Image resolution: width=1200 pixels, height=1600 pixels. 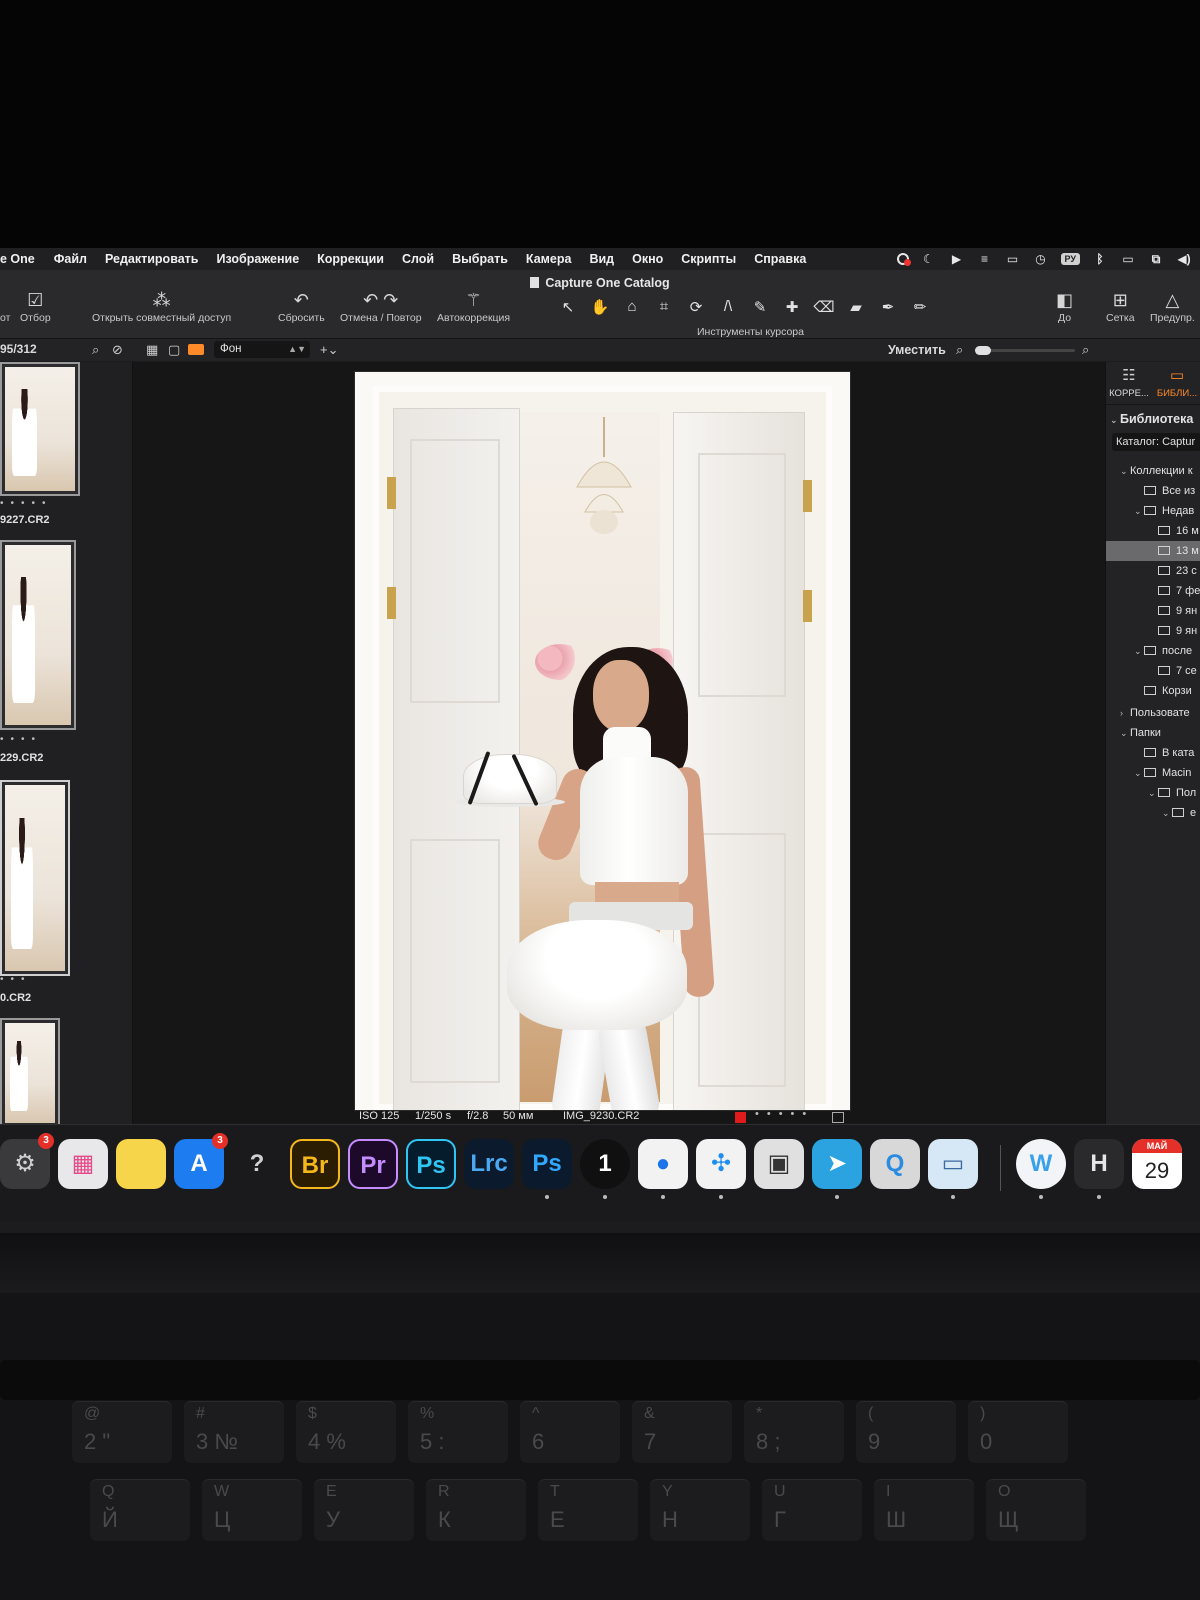 What do you see at coordinates (708, 259) in the screenshot?
I see `menu-scripts: Скрипты` at bounding box center [708, 259].